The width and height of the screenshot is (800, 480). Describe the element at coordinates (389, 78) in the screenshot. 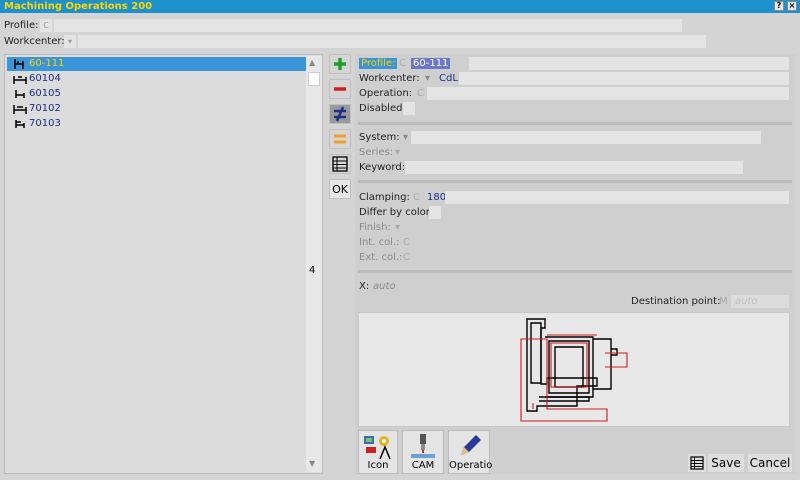

I see `workcenter-label: Workcenter:` at that location.